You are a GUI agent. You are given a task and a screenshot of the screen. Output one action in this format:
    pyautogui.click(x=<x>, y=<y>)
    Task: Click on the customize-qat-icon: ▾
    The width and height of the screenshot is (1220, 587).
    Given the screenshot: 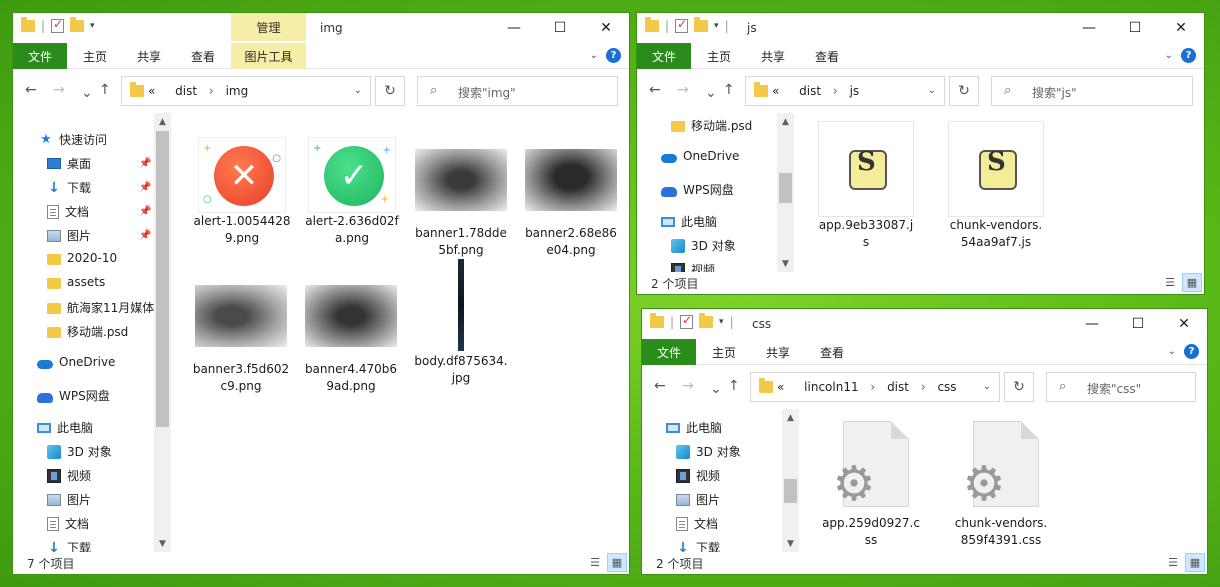 What is the action you would take?
    pyautogui.click(x=92, y=26)
    